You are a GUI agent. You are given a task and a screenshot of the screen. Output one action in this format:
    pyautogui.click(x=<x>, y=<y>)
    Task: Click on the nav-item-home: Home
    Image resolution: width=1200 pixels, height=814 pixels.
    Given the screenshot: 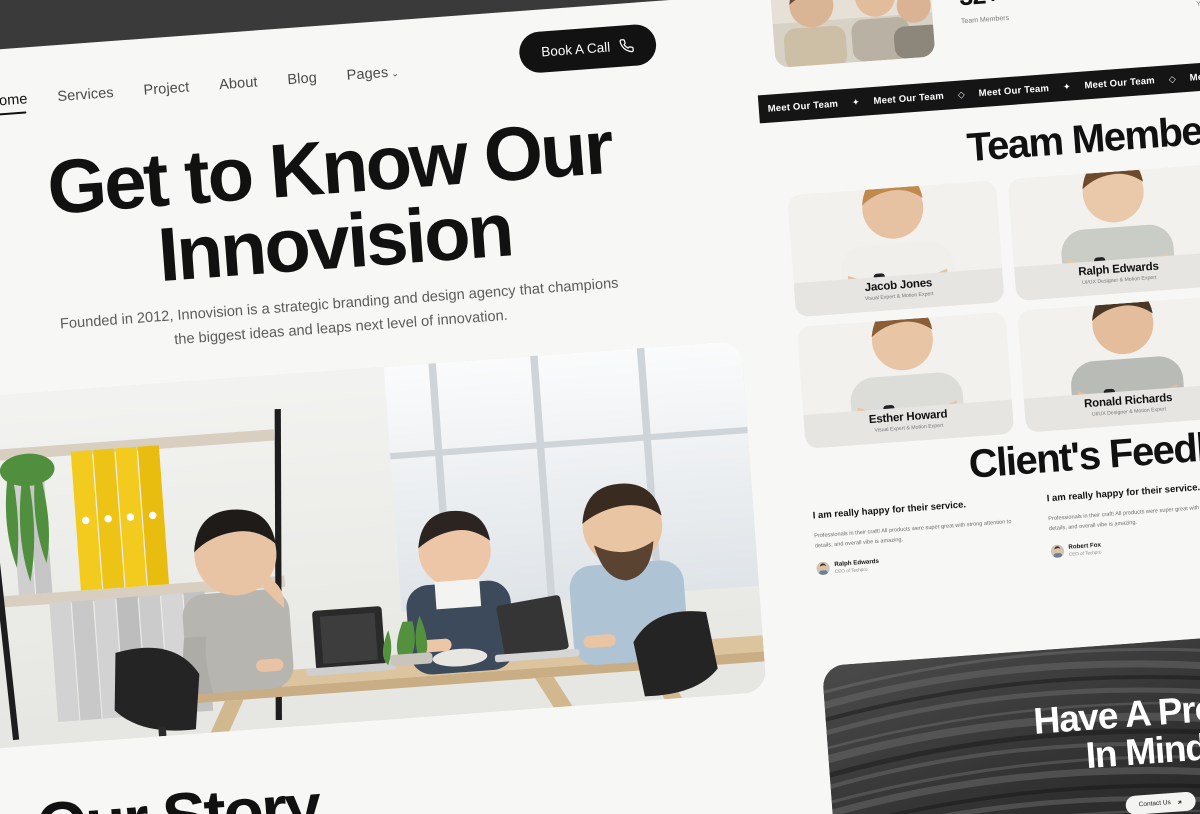 What is the action you would take?
    pyautogui.click(x=14, y=100)
    